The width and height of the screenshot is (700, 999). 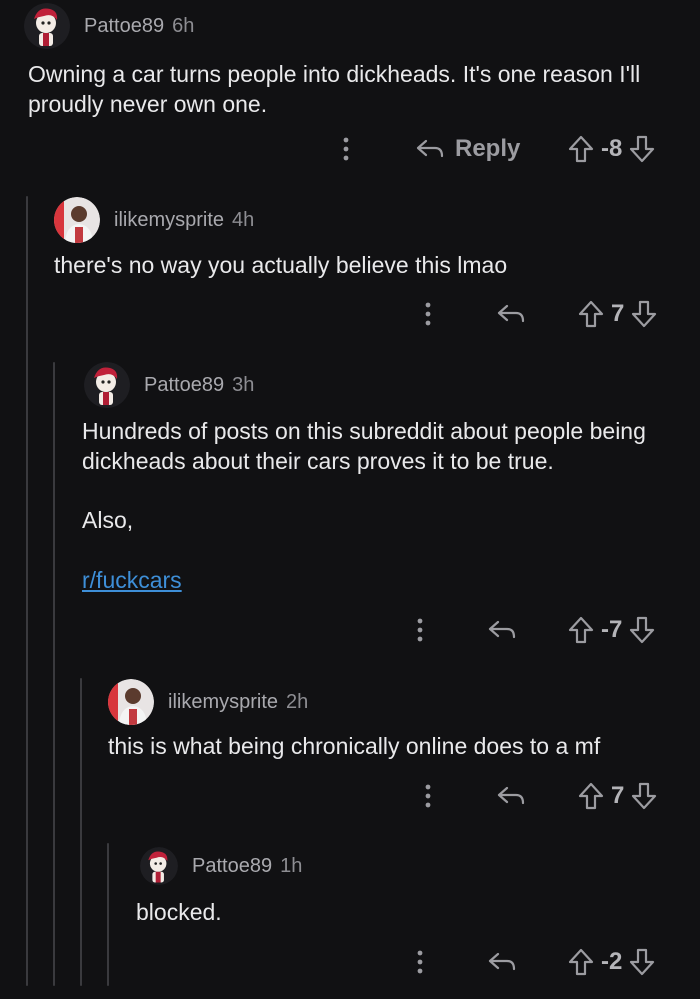 I want to click on comment-meta: Pattoe89 1h, so click(x=221, y=866).